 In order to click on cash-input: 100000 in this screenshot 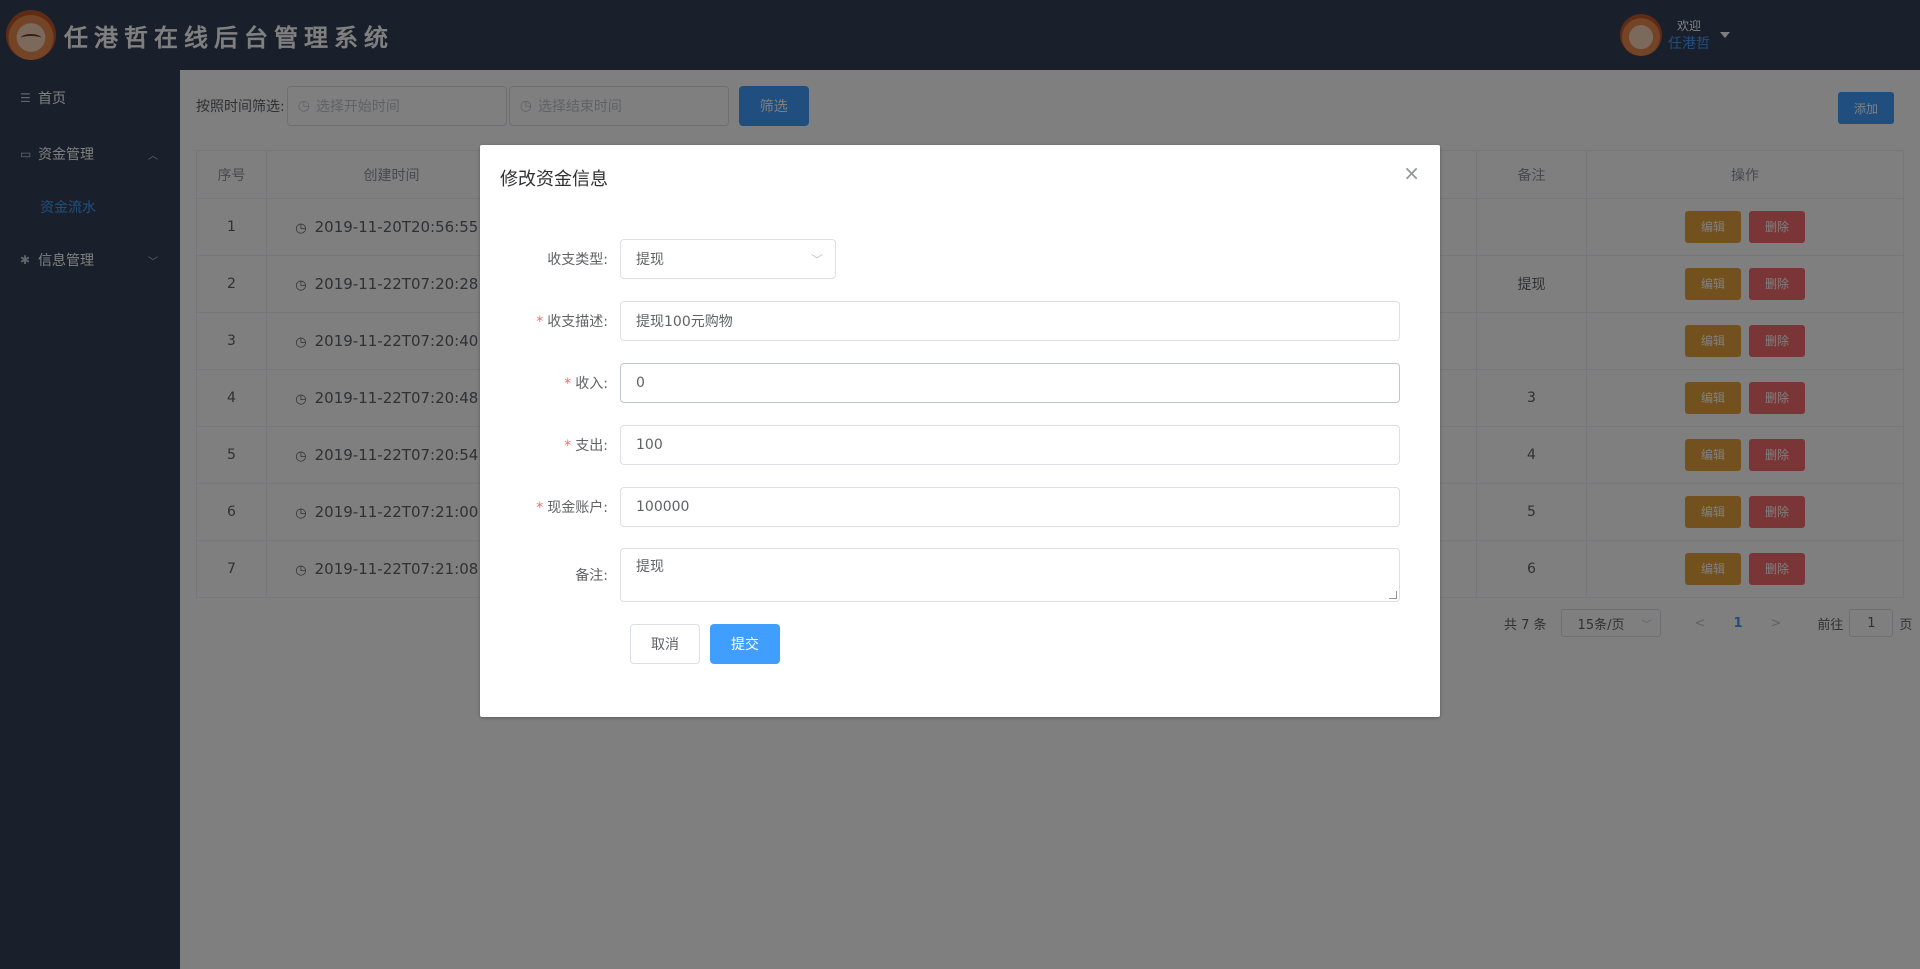, I will do `click(1010, 507)`.